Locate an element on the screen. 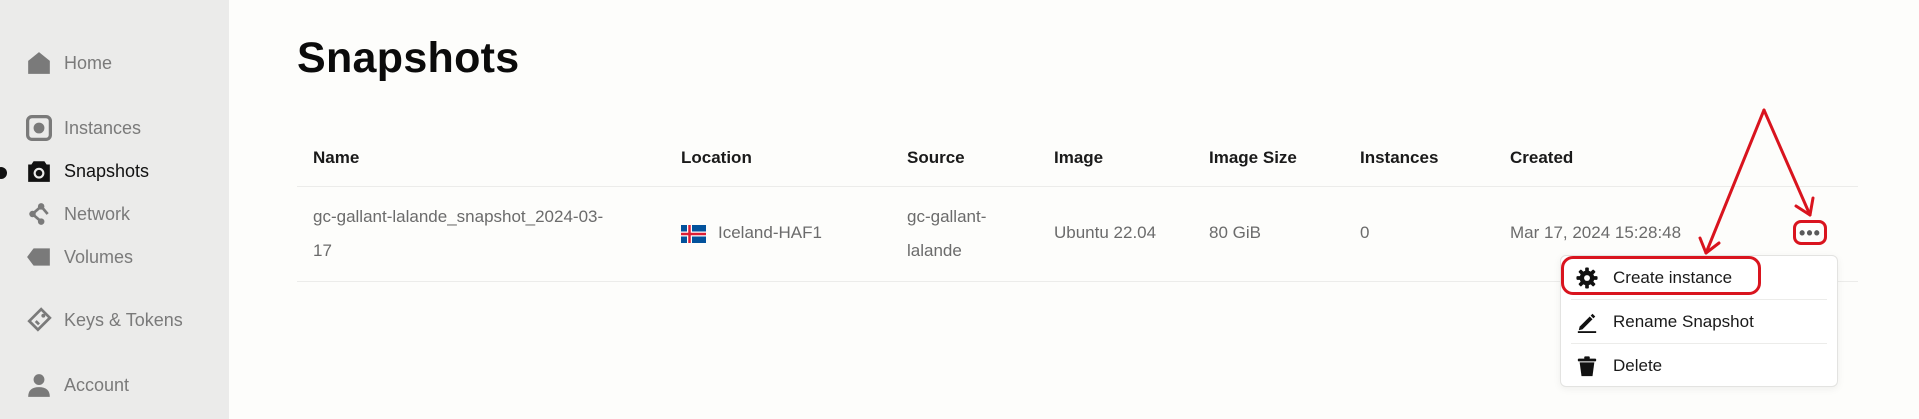  column-header-location: Location is located at coordinates (716, 158).